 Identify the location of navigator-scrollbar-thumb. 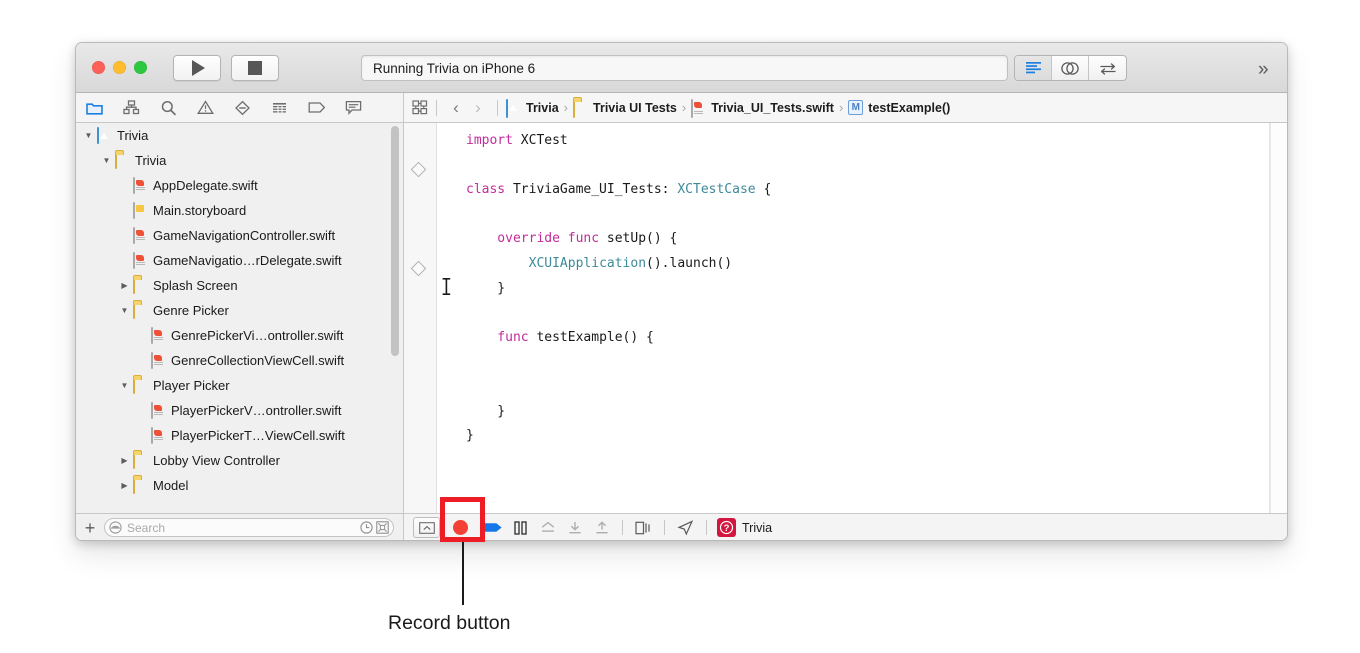
(395, 241).